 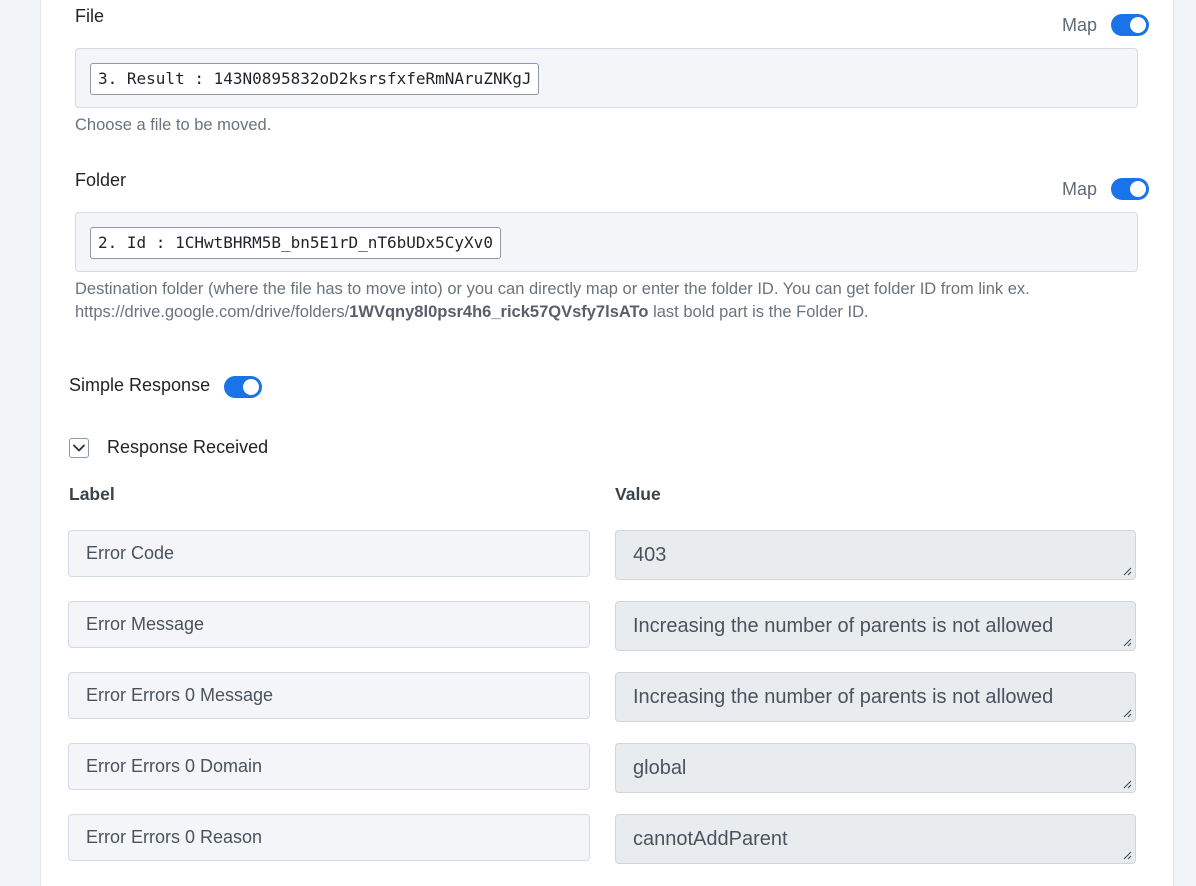 What do you see at coordinates (1079, 188) in the screenshot?
I see `folder-map-label: Map` at bounding box center [1079, 188].